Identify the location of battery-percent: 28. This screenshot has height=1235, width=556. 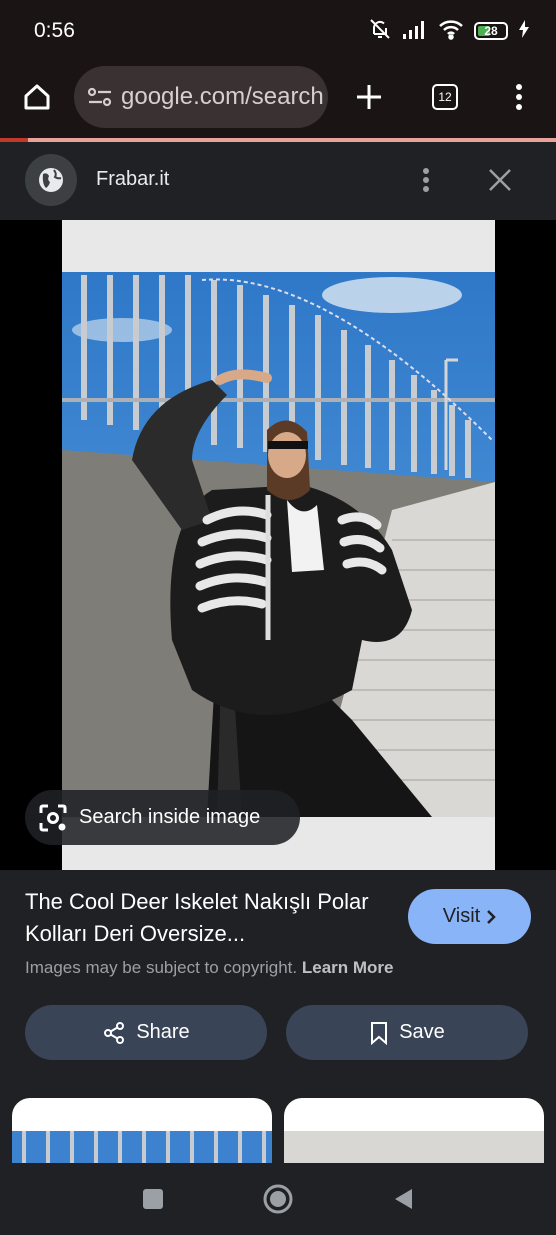
(491, 31).